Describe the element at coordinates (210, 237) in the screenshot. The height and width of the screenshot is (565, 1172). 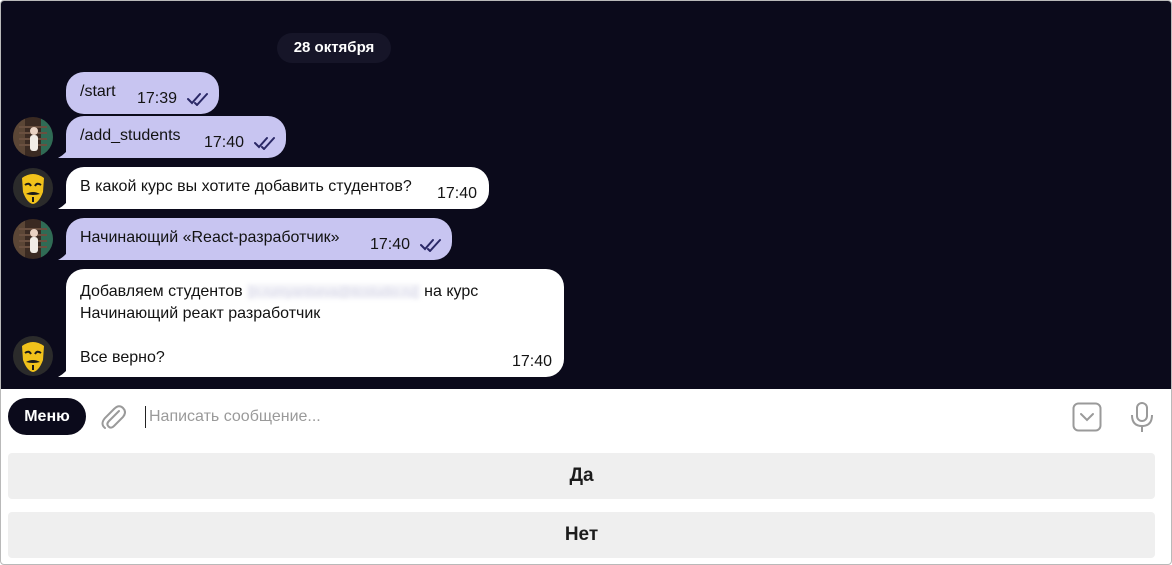
I see `message-text: Начинающий «React-разработчик»` at that location.